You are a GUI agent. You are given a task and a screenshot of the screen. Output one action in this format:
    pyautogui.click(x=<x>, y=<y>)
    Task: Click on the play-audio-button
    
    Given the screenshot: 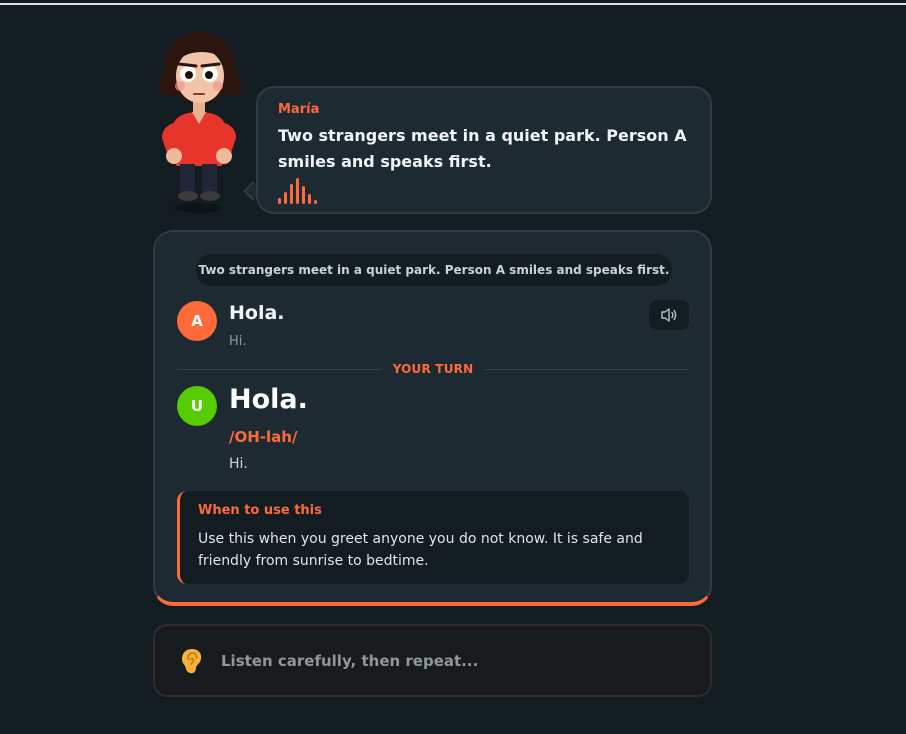 What is the action you would take?
    pyautogui.click(x=669, y=315)
    